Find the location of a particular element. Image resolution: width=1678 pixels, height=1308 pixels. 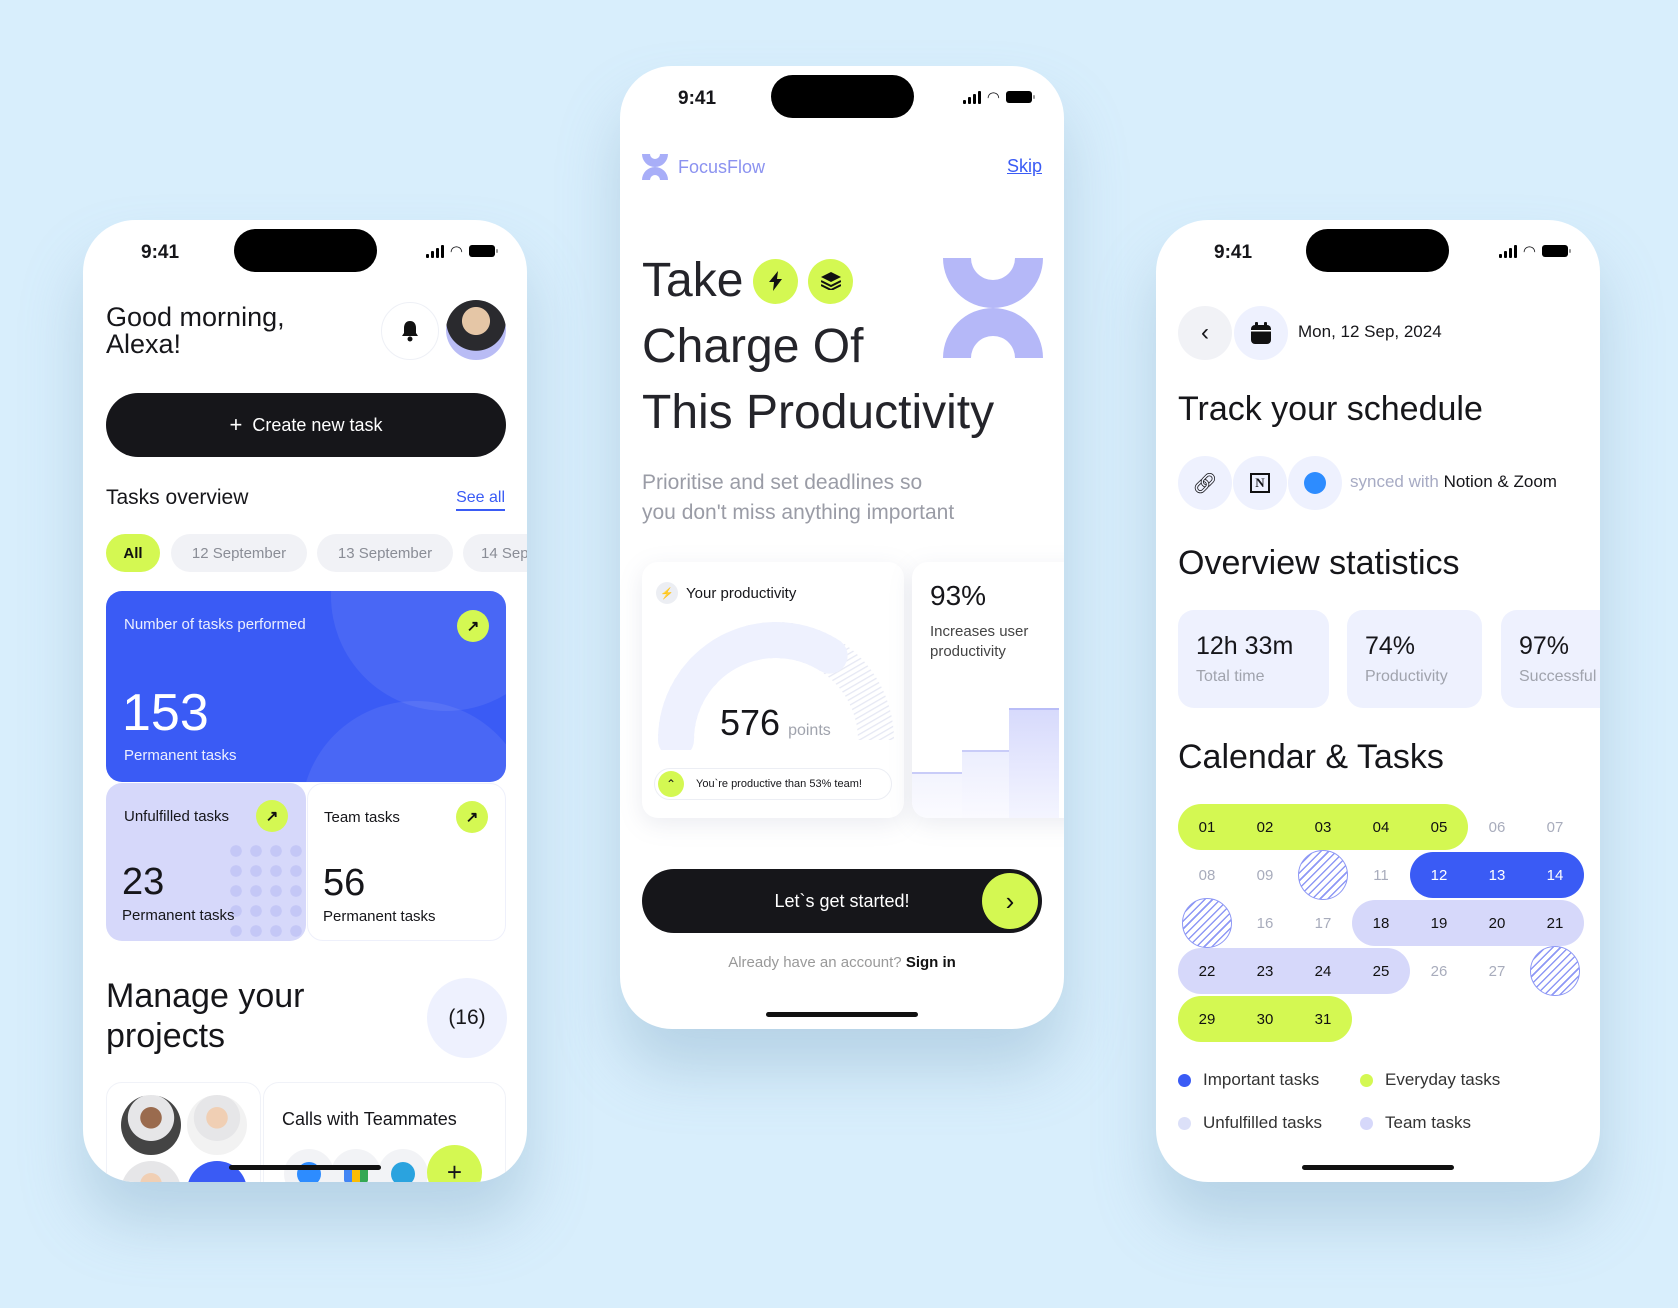

get-started-button: Let`s get started! › is located at coordinates (842, 901).